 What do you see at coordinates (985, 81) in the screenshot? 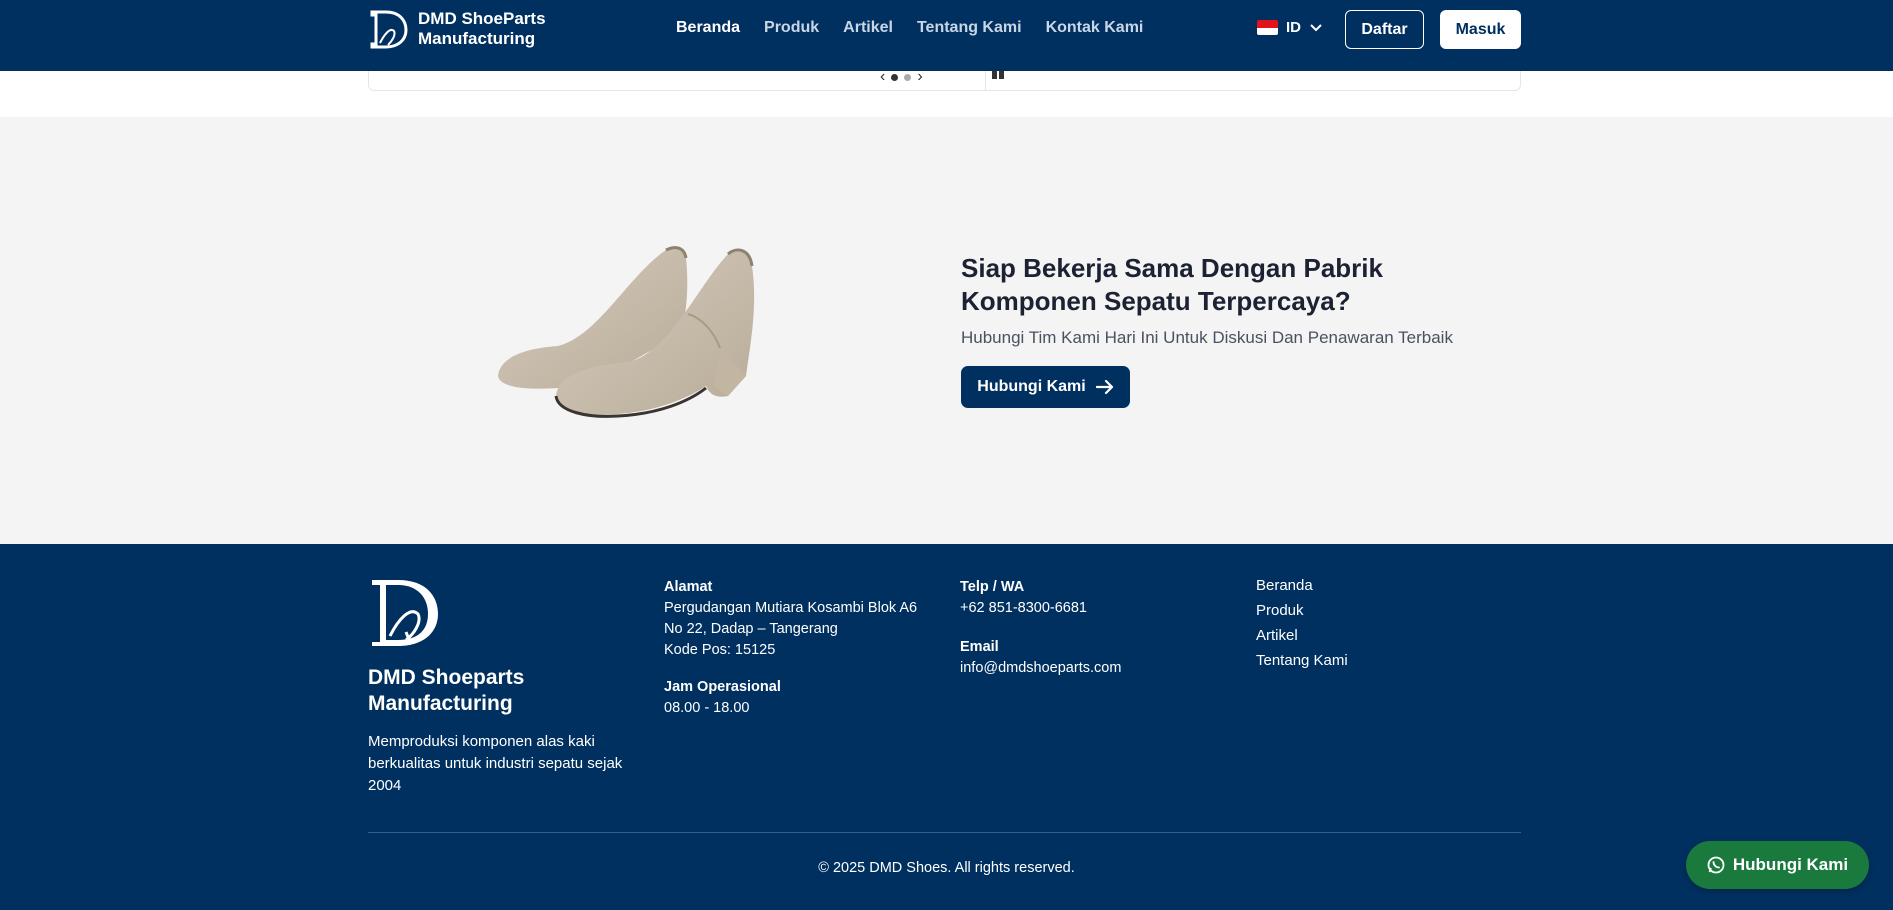
I see `card-divider` at bounding box center [985, 81].